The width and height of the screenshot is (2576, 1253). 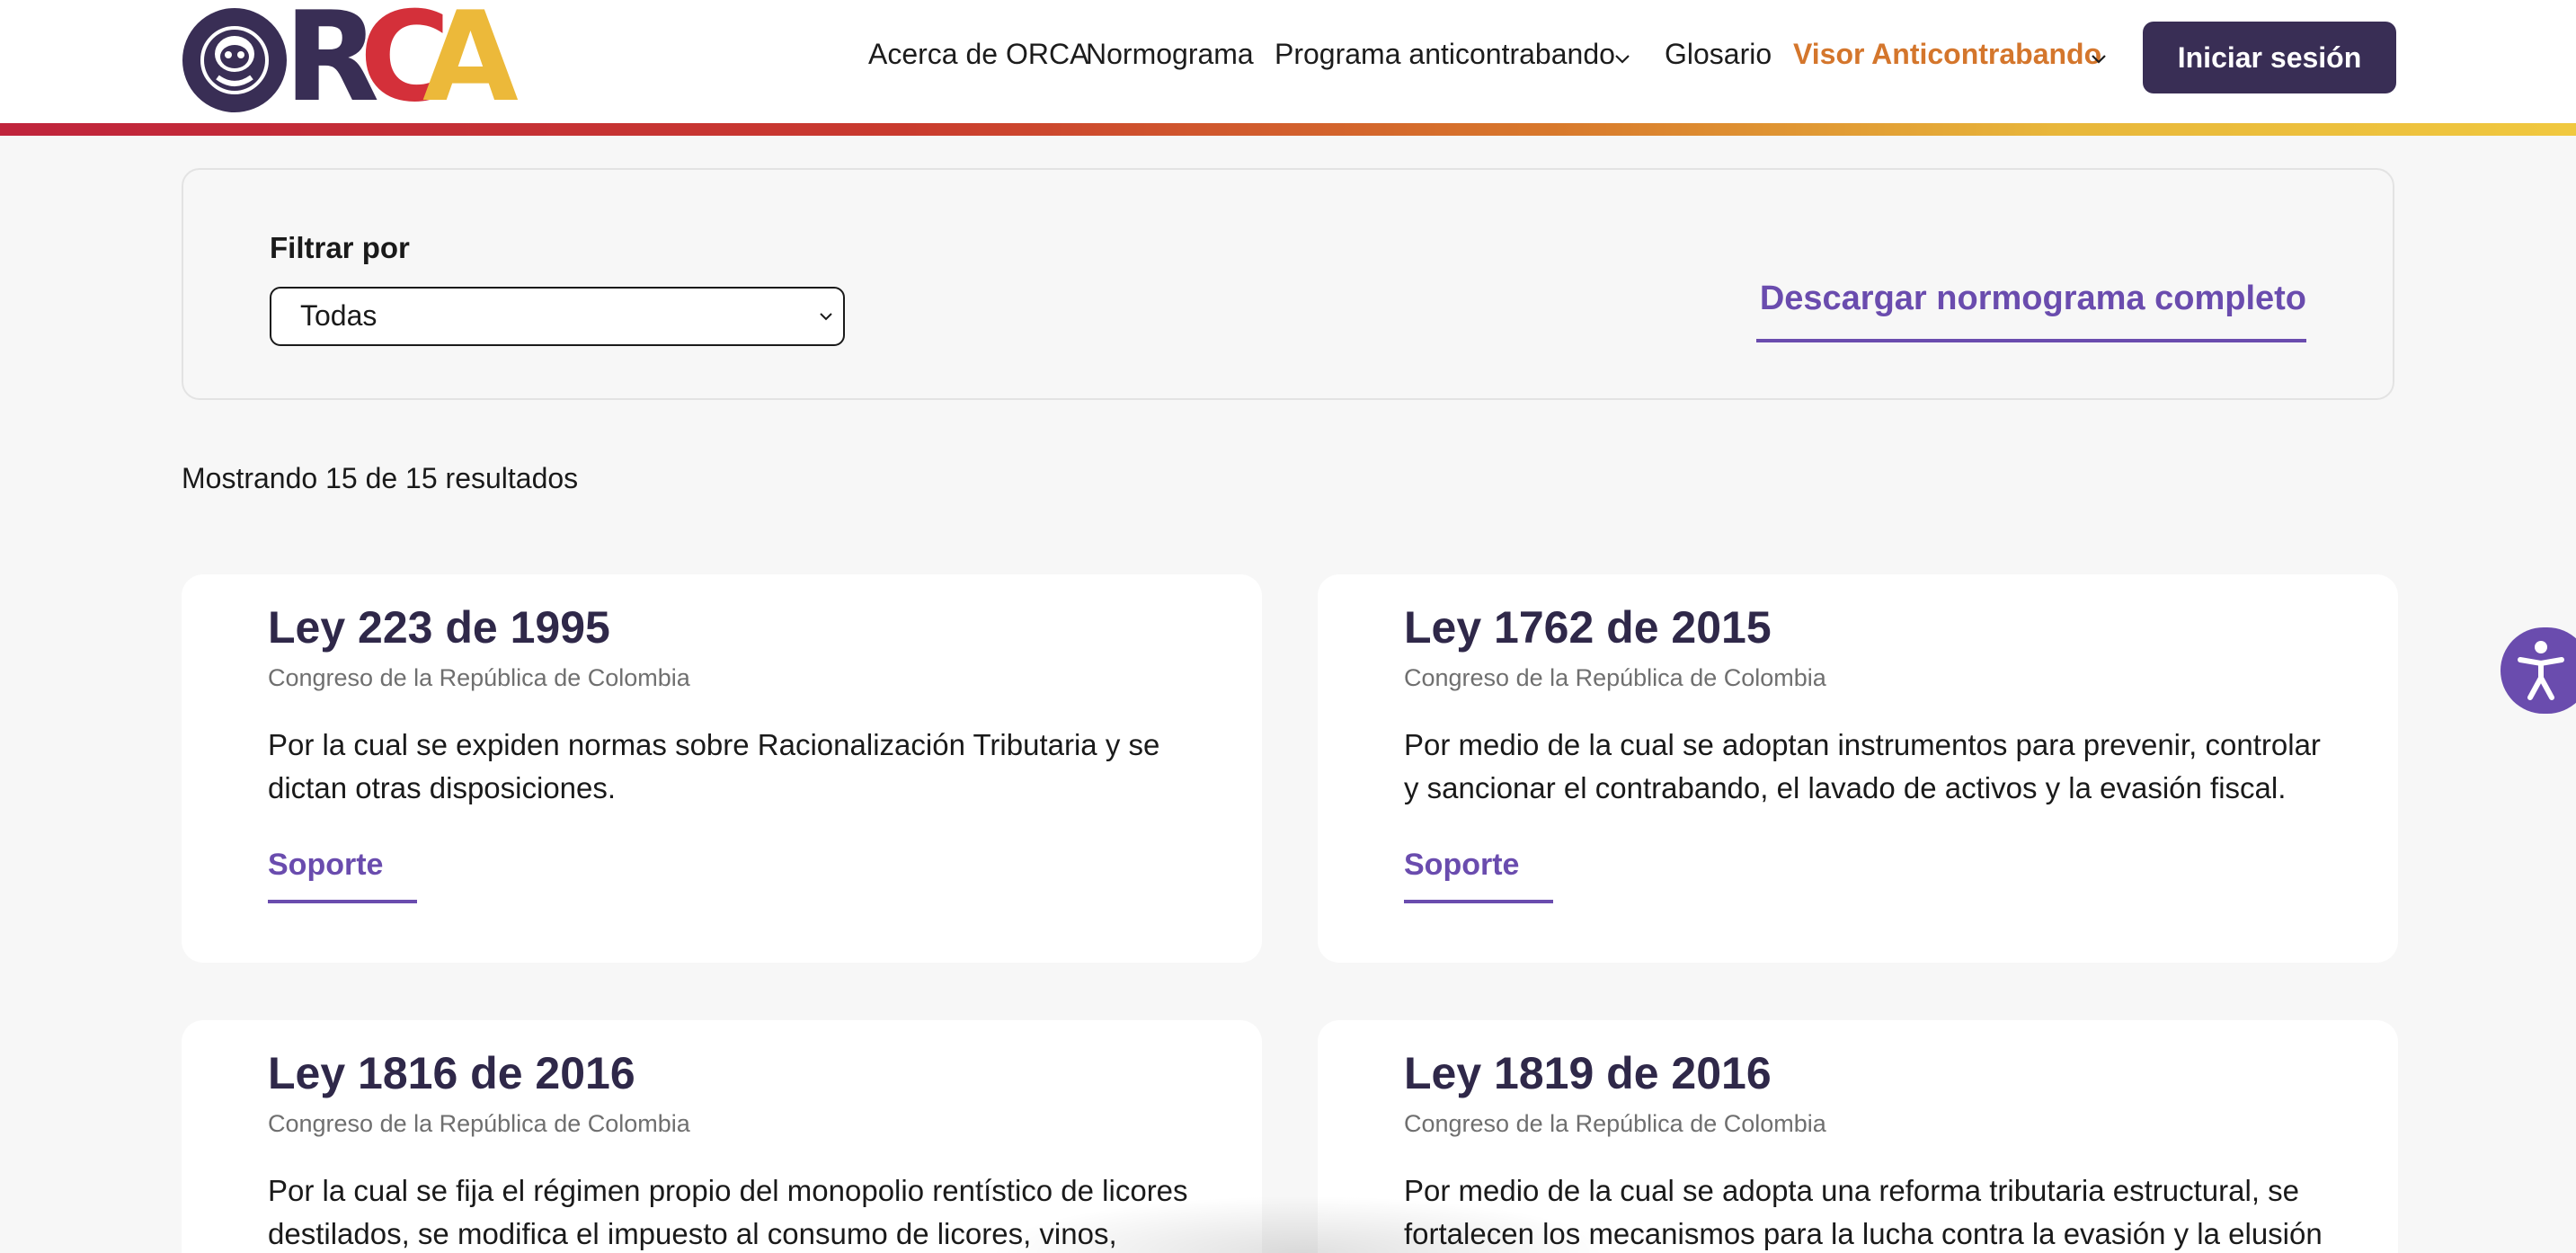 I want to click on nav-item-glosario: Glosario, so click(x=1718, y=54).